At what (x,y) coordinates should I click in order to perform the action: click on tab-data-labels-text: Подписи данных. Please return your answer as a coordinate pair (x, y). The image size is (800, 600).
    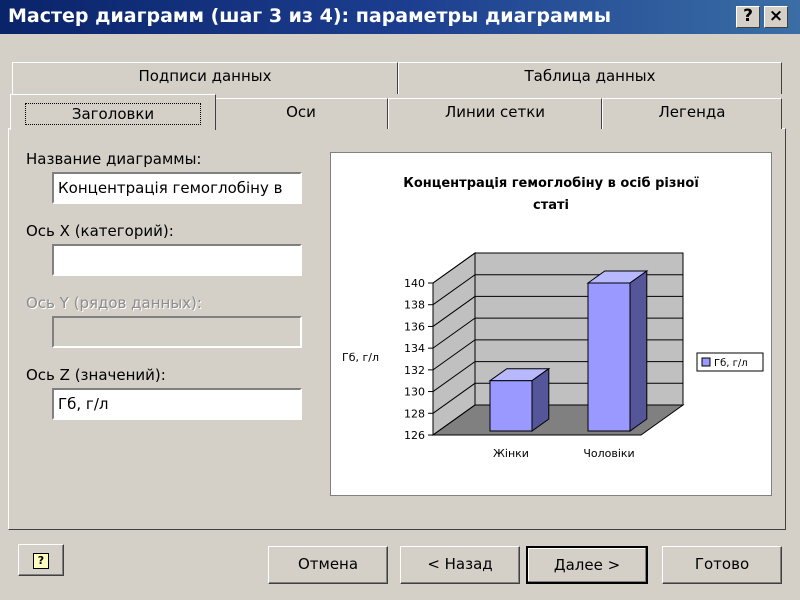
    Looking at the image, I should click on (205, 76).